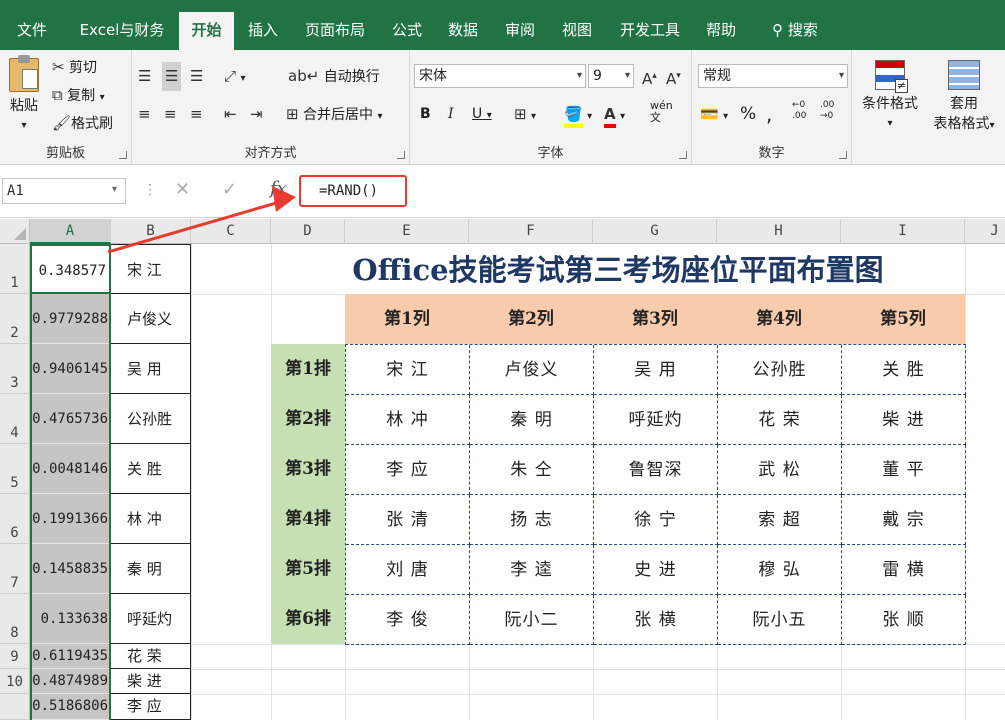  What do you see at coordinates (15, 519) in the screenshot?
I see `row-header-6: 6` at bounding box center [15, 519].